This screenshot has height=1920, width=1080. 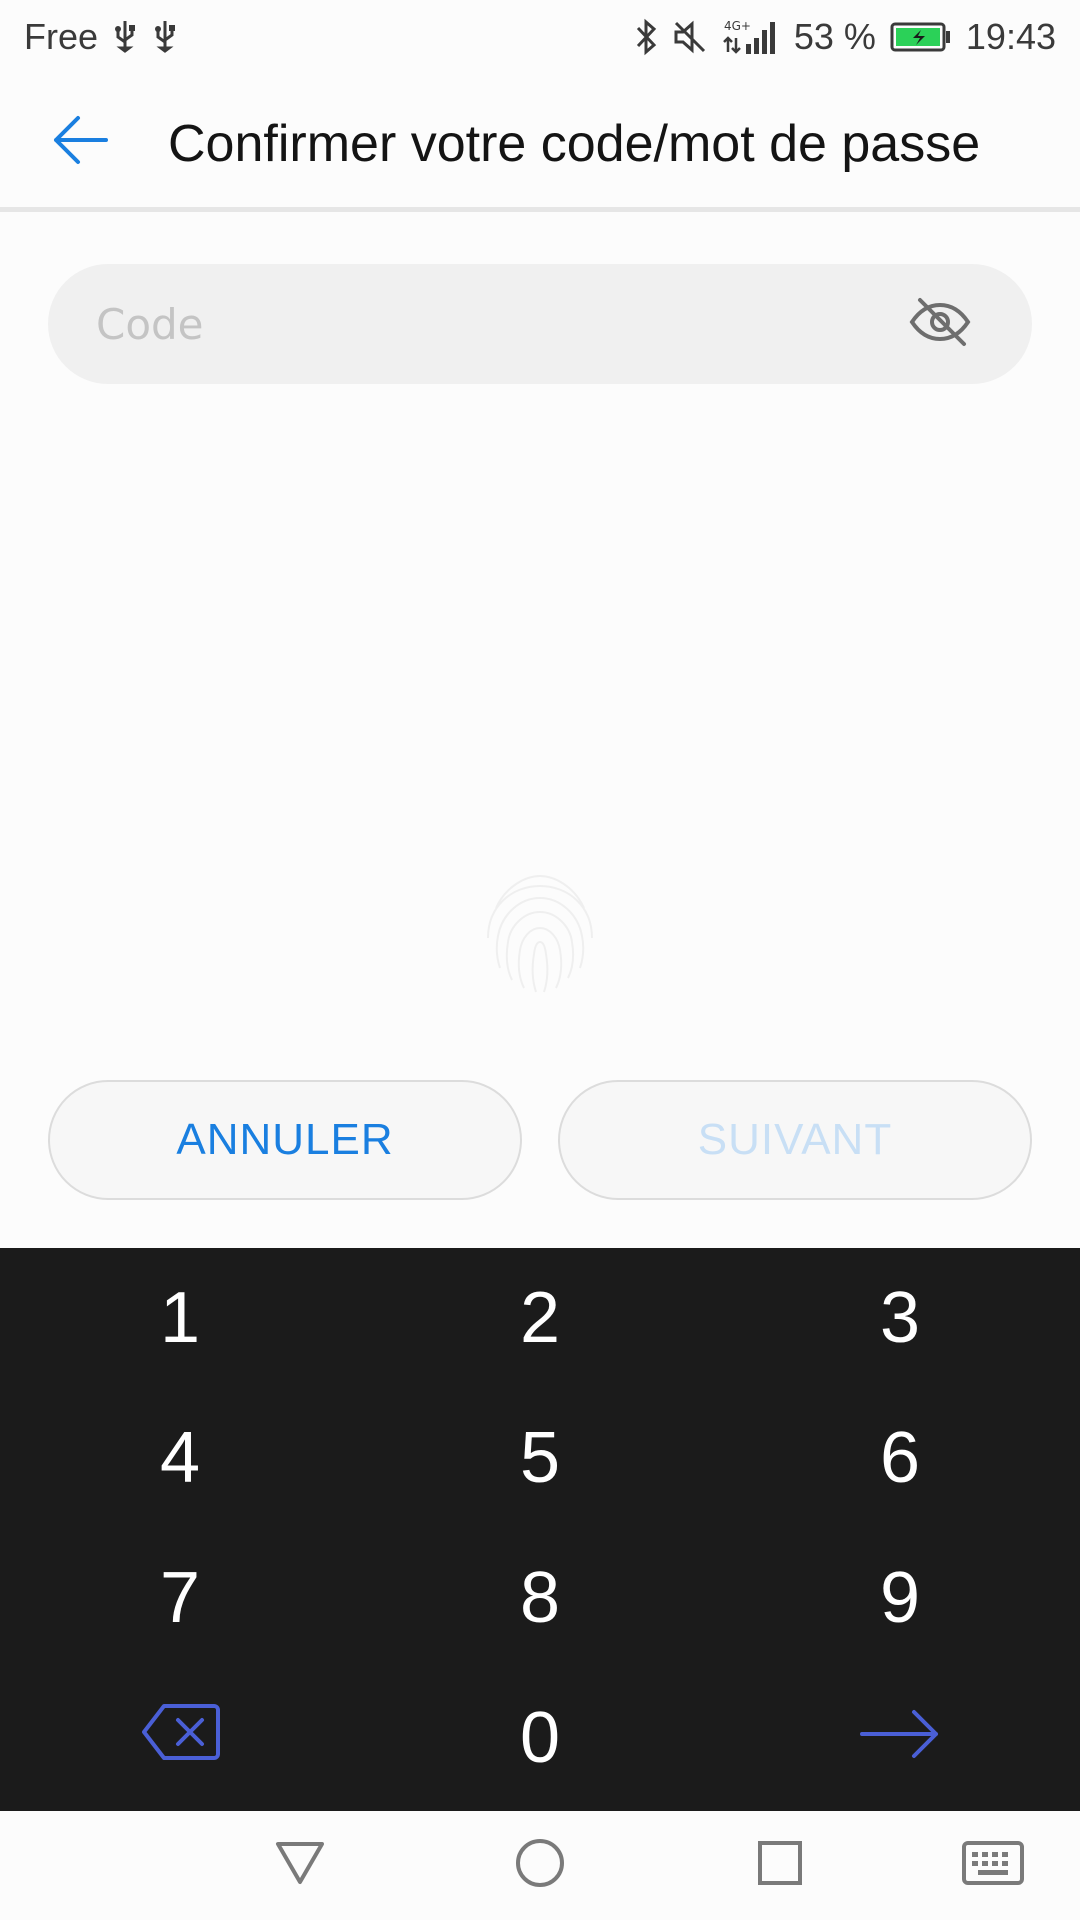 I want to click on key-5: 5, so click(x=540, y=1458).